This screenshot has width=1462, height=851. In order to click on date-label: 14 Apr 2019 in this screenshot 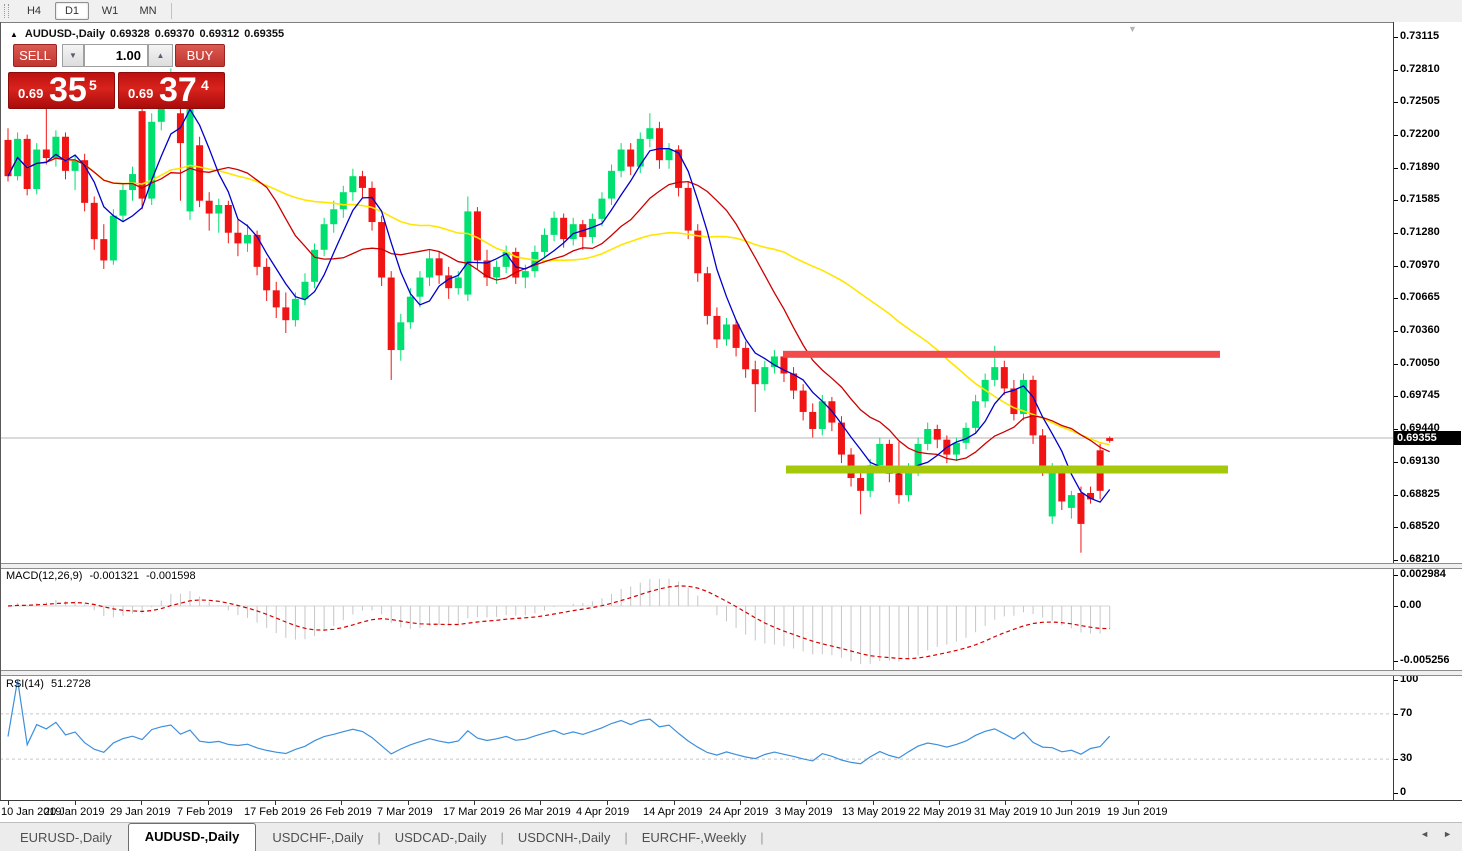, I will do `click(673, 812)`.